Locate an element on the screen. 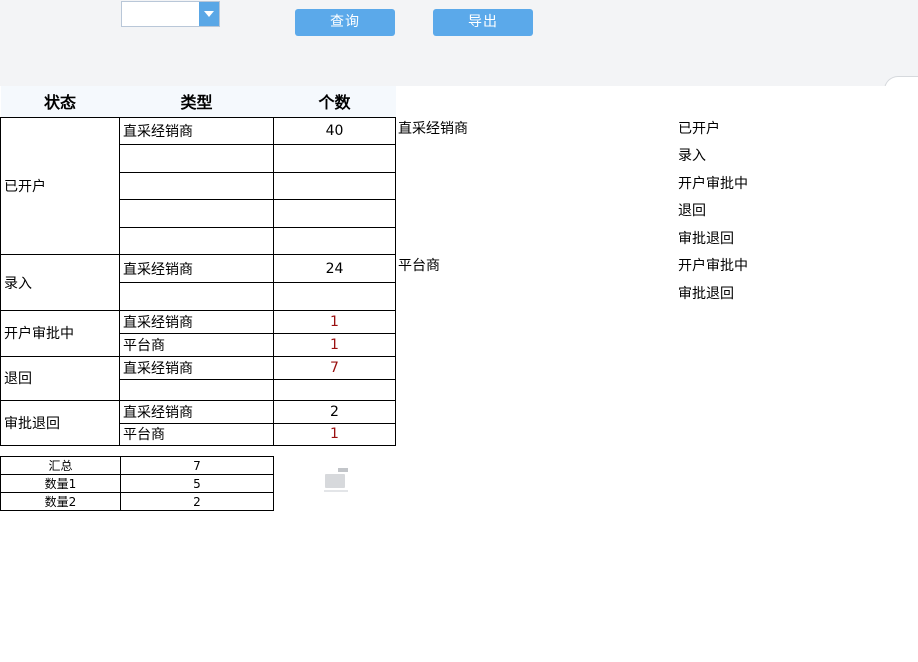 The width and height of the screenshot is (918, 662). image-placeholder-icon is located at coordinates (336, 481).